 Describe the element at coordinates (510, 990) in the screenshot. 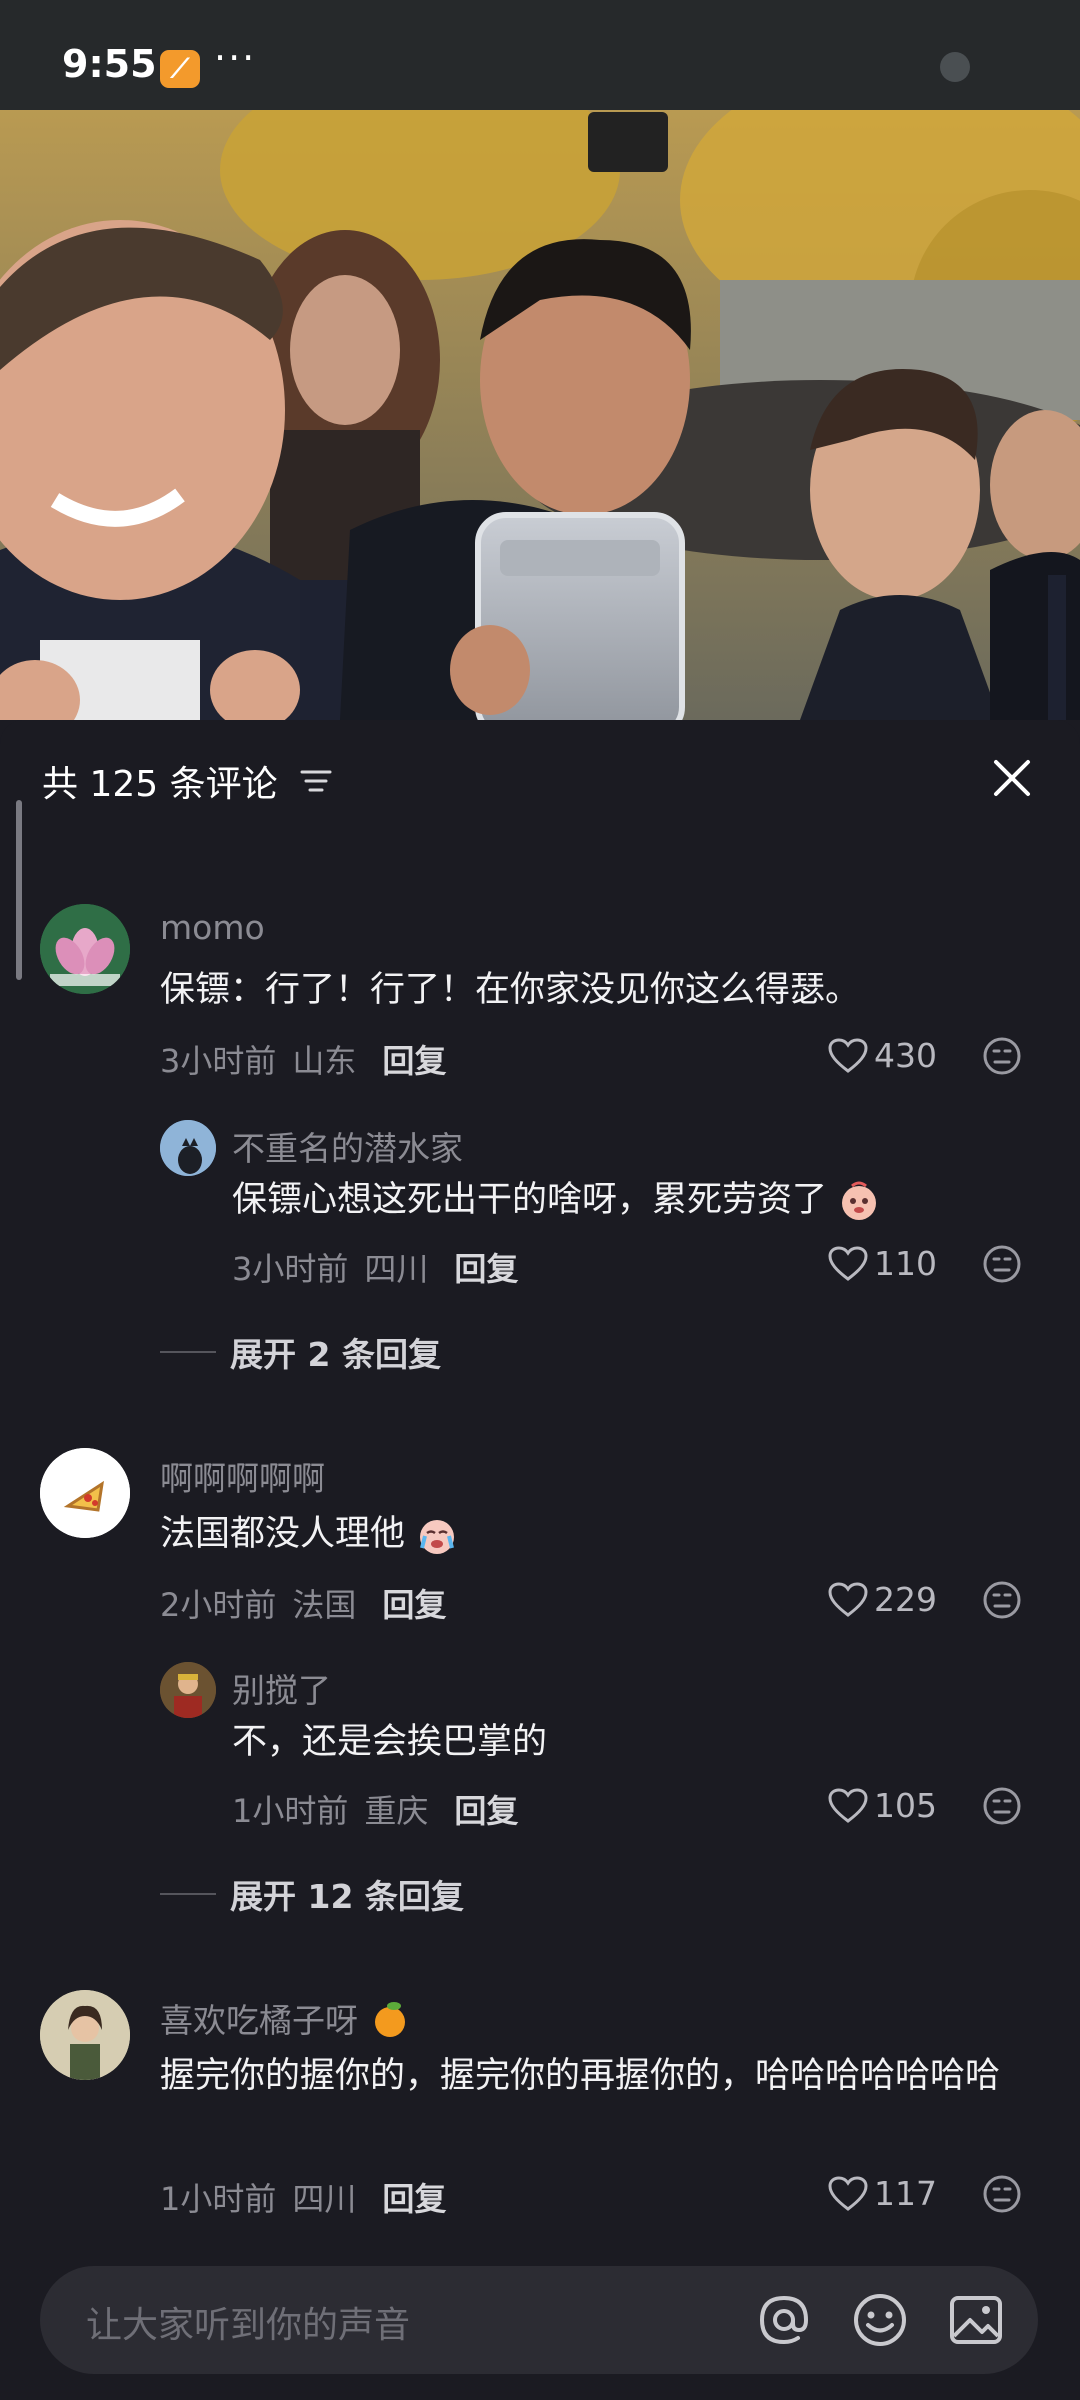

I see `comment-text: 保镖：行了！行了！在你家没见你这么得瑟。` at that location.